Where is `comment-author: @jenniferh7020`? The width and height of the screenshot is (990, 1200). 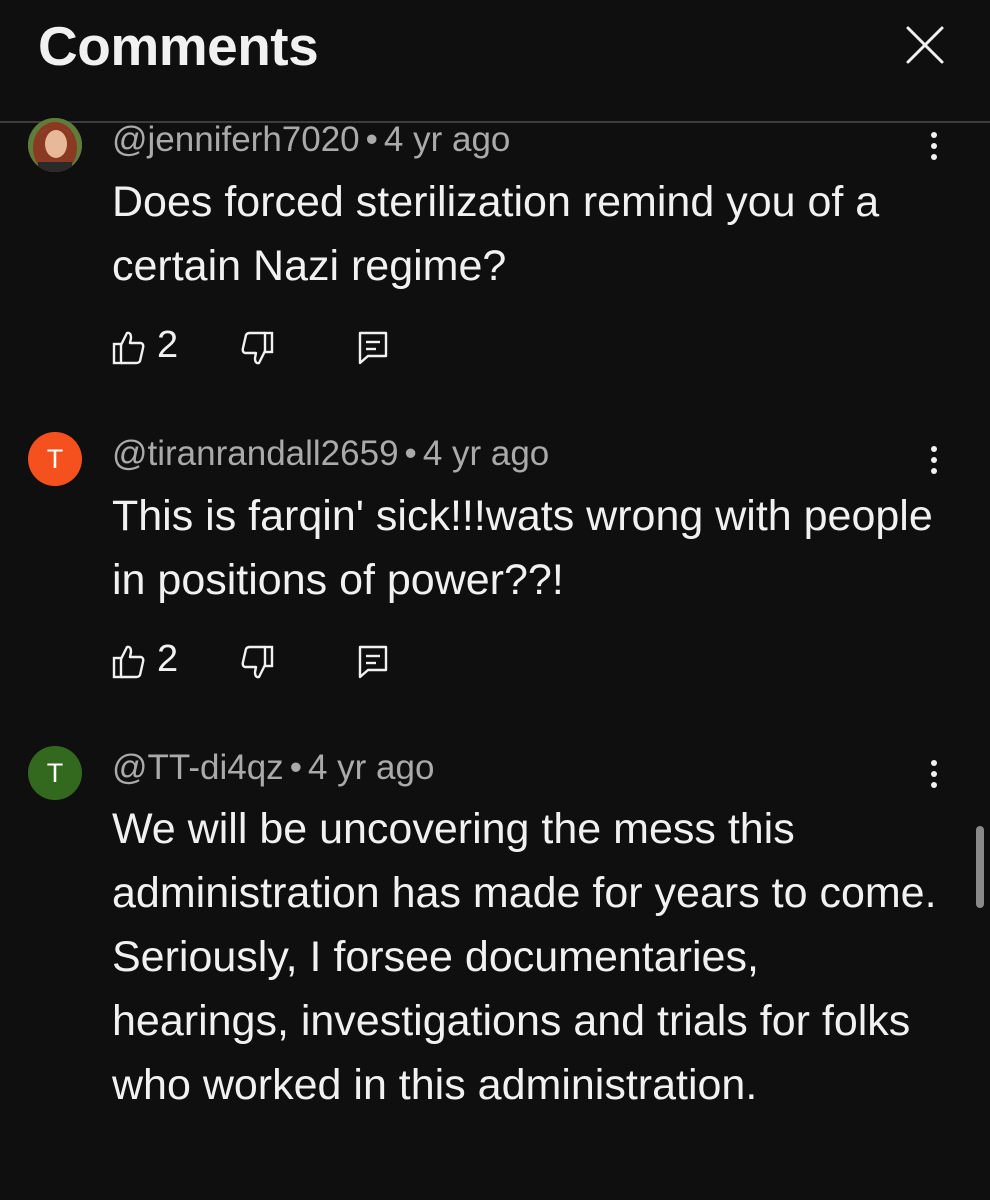 comment-author: @jenniferh7020 is located at coordinates (236, 139).